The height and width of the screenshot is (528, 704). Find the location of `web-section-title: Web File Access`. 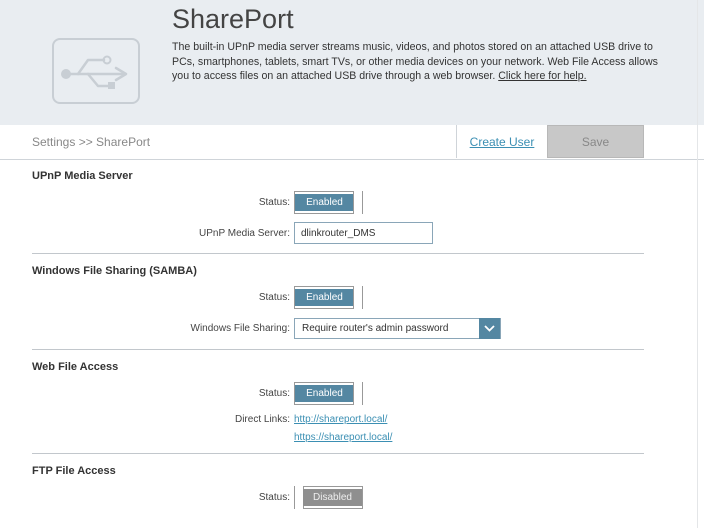

web-section-title: Web File Access is located at coordinates (75, 367).